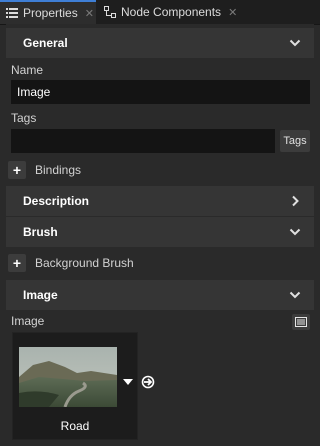 The height and width of the screenshot is (446, 320). What do you see at coordinates (75, 426) in the screenshot?
I see `image-asset-name: Road` at bounding box center [75, 426].